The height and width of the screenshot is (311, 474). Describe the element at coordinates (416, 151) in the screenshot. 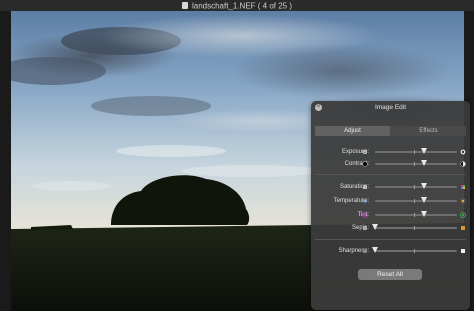

I see `exposure-slider` at that location.